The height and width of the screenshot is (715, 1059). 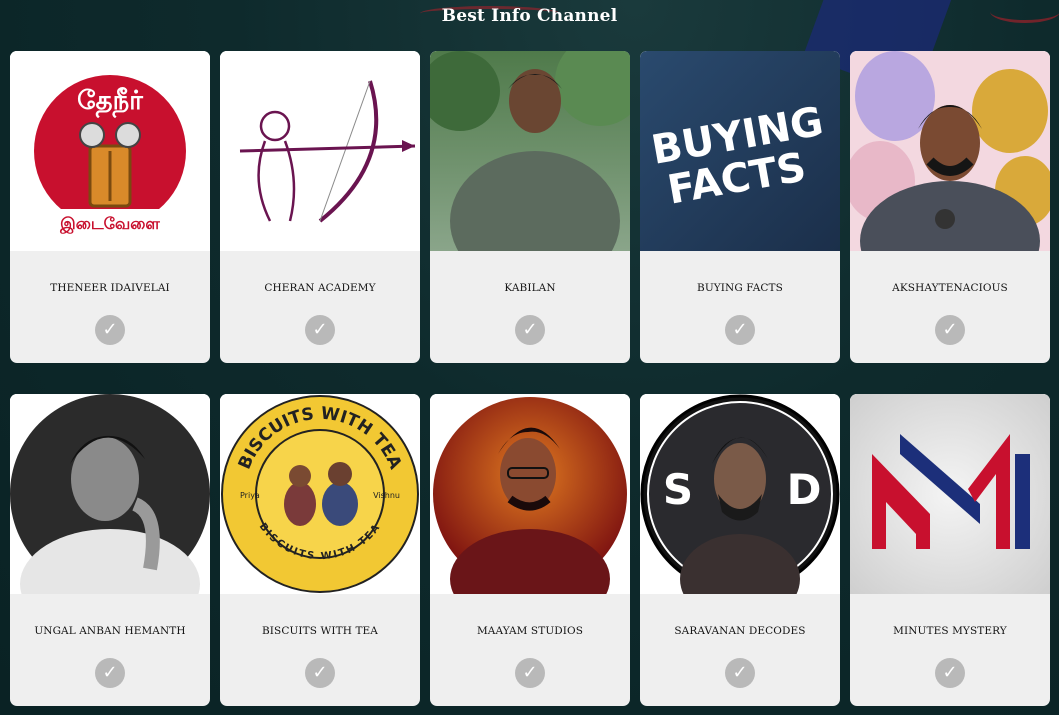 I want to click on channel-card-minutes-mystery: MINUTES MYSTERY ✓, so click(x=950, y=550).